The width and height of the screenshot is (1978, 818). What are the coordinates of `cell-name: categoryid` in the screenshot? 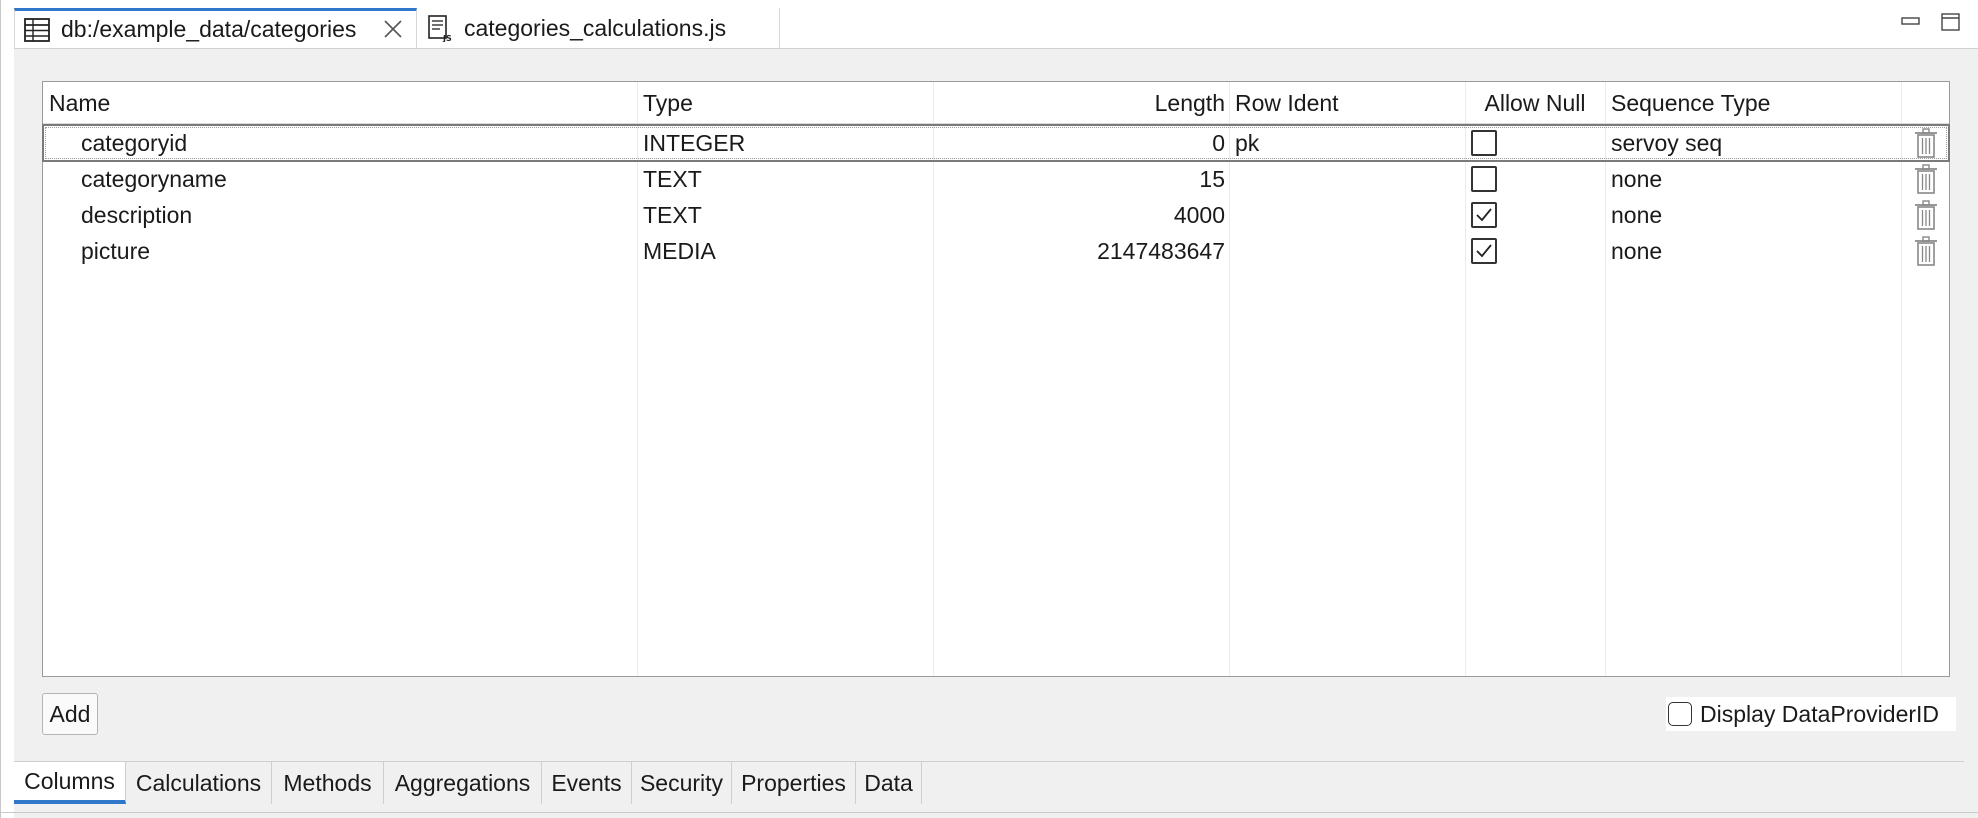 It's located at (134, 143).